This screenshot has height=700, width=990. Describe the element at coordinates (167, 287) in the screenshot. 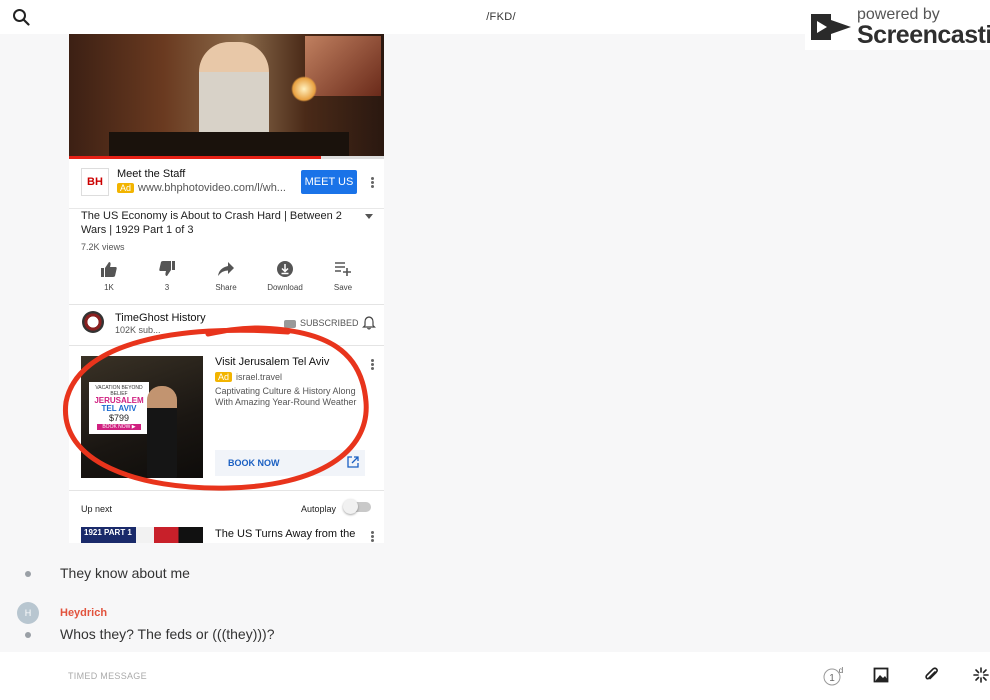

I see `dislike-count: 3` at that location.